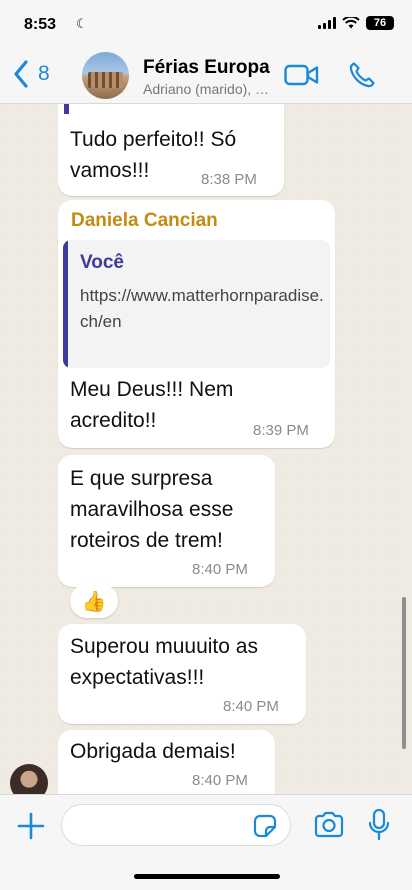 This screenshot has height=890, width=412. What do you see at coordinates (94, 601) in the screenshot?
I see `reaction-badge: 👍` at bounding box center [94, 601].